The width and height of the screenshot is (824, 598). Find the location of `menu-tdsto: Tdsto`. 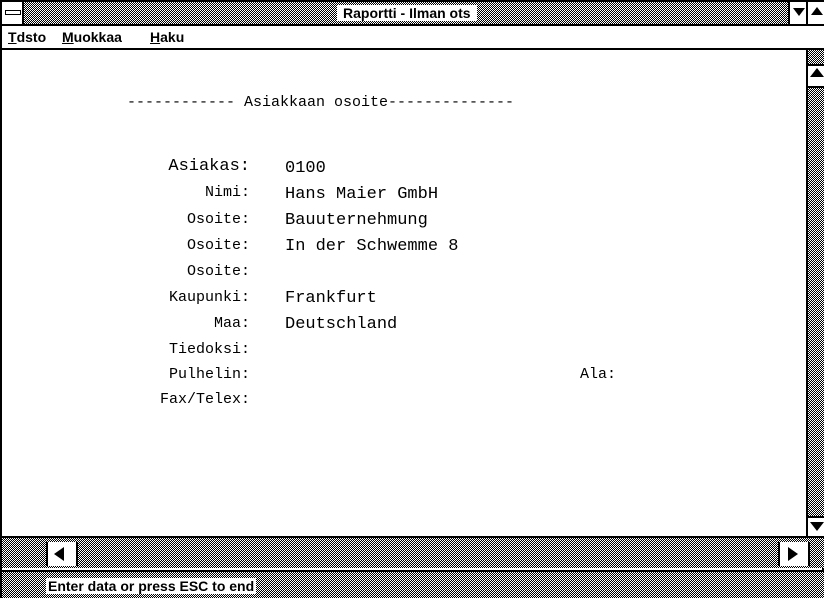

menu-tdsto: Tdsto is located at coordinates (27, 37).